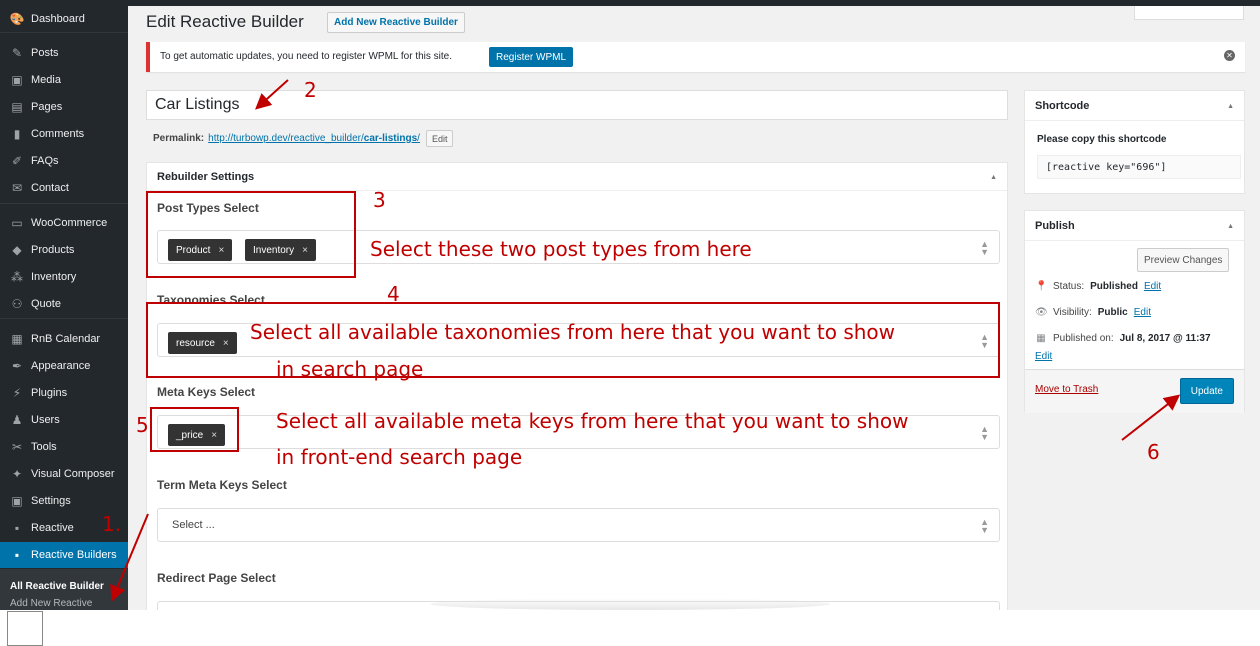 This screenshot has width=1260, height=646. Describe the element at coordinates (64, 420) in the screenshot. I see `sidebar-item-users: ♟ Users` at that location.